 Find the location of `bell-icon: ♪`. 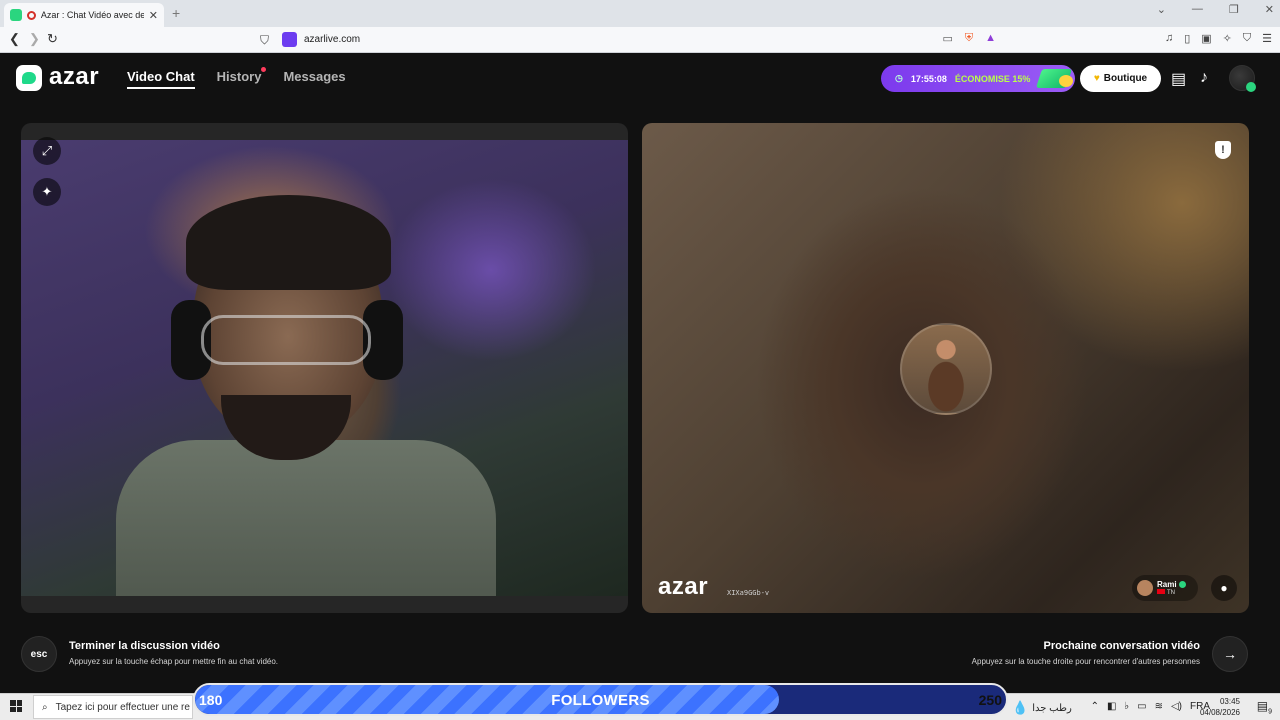

bell-icon: ♪ is located at coordinates (1204, 78).